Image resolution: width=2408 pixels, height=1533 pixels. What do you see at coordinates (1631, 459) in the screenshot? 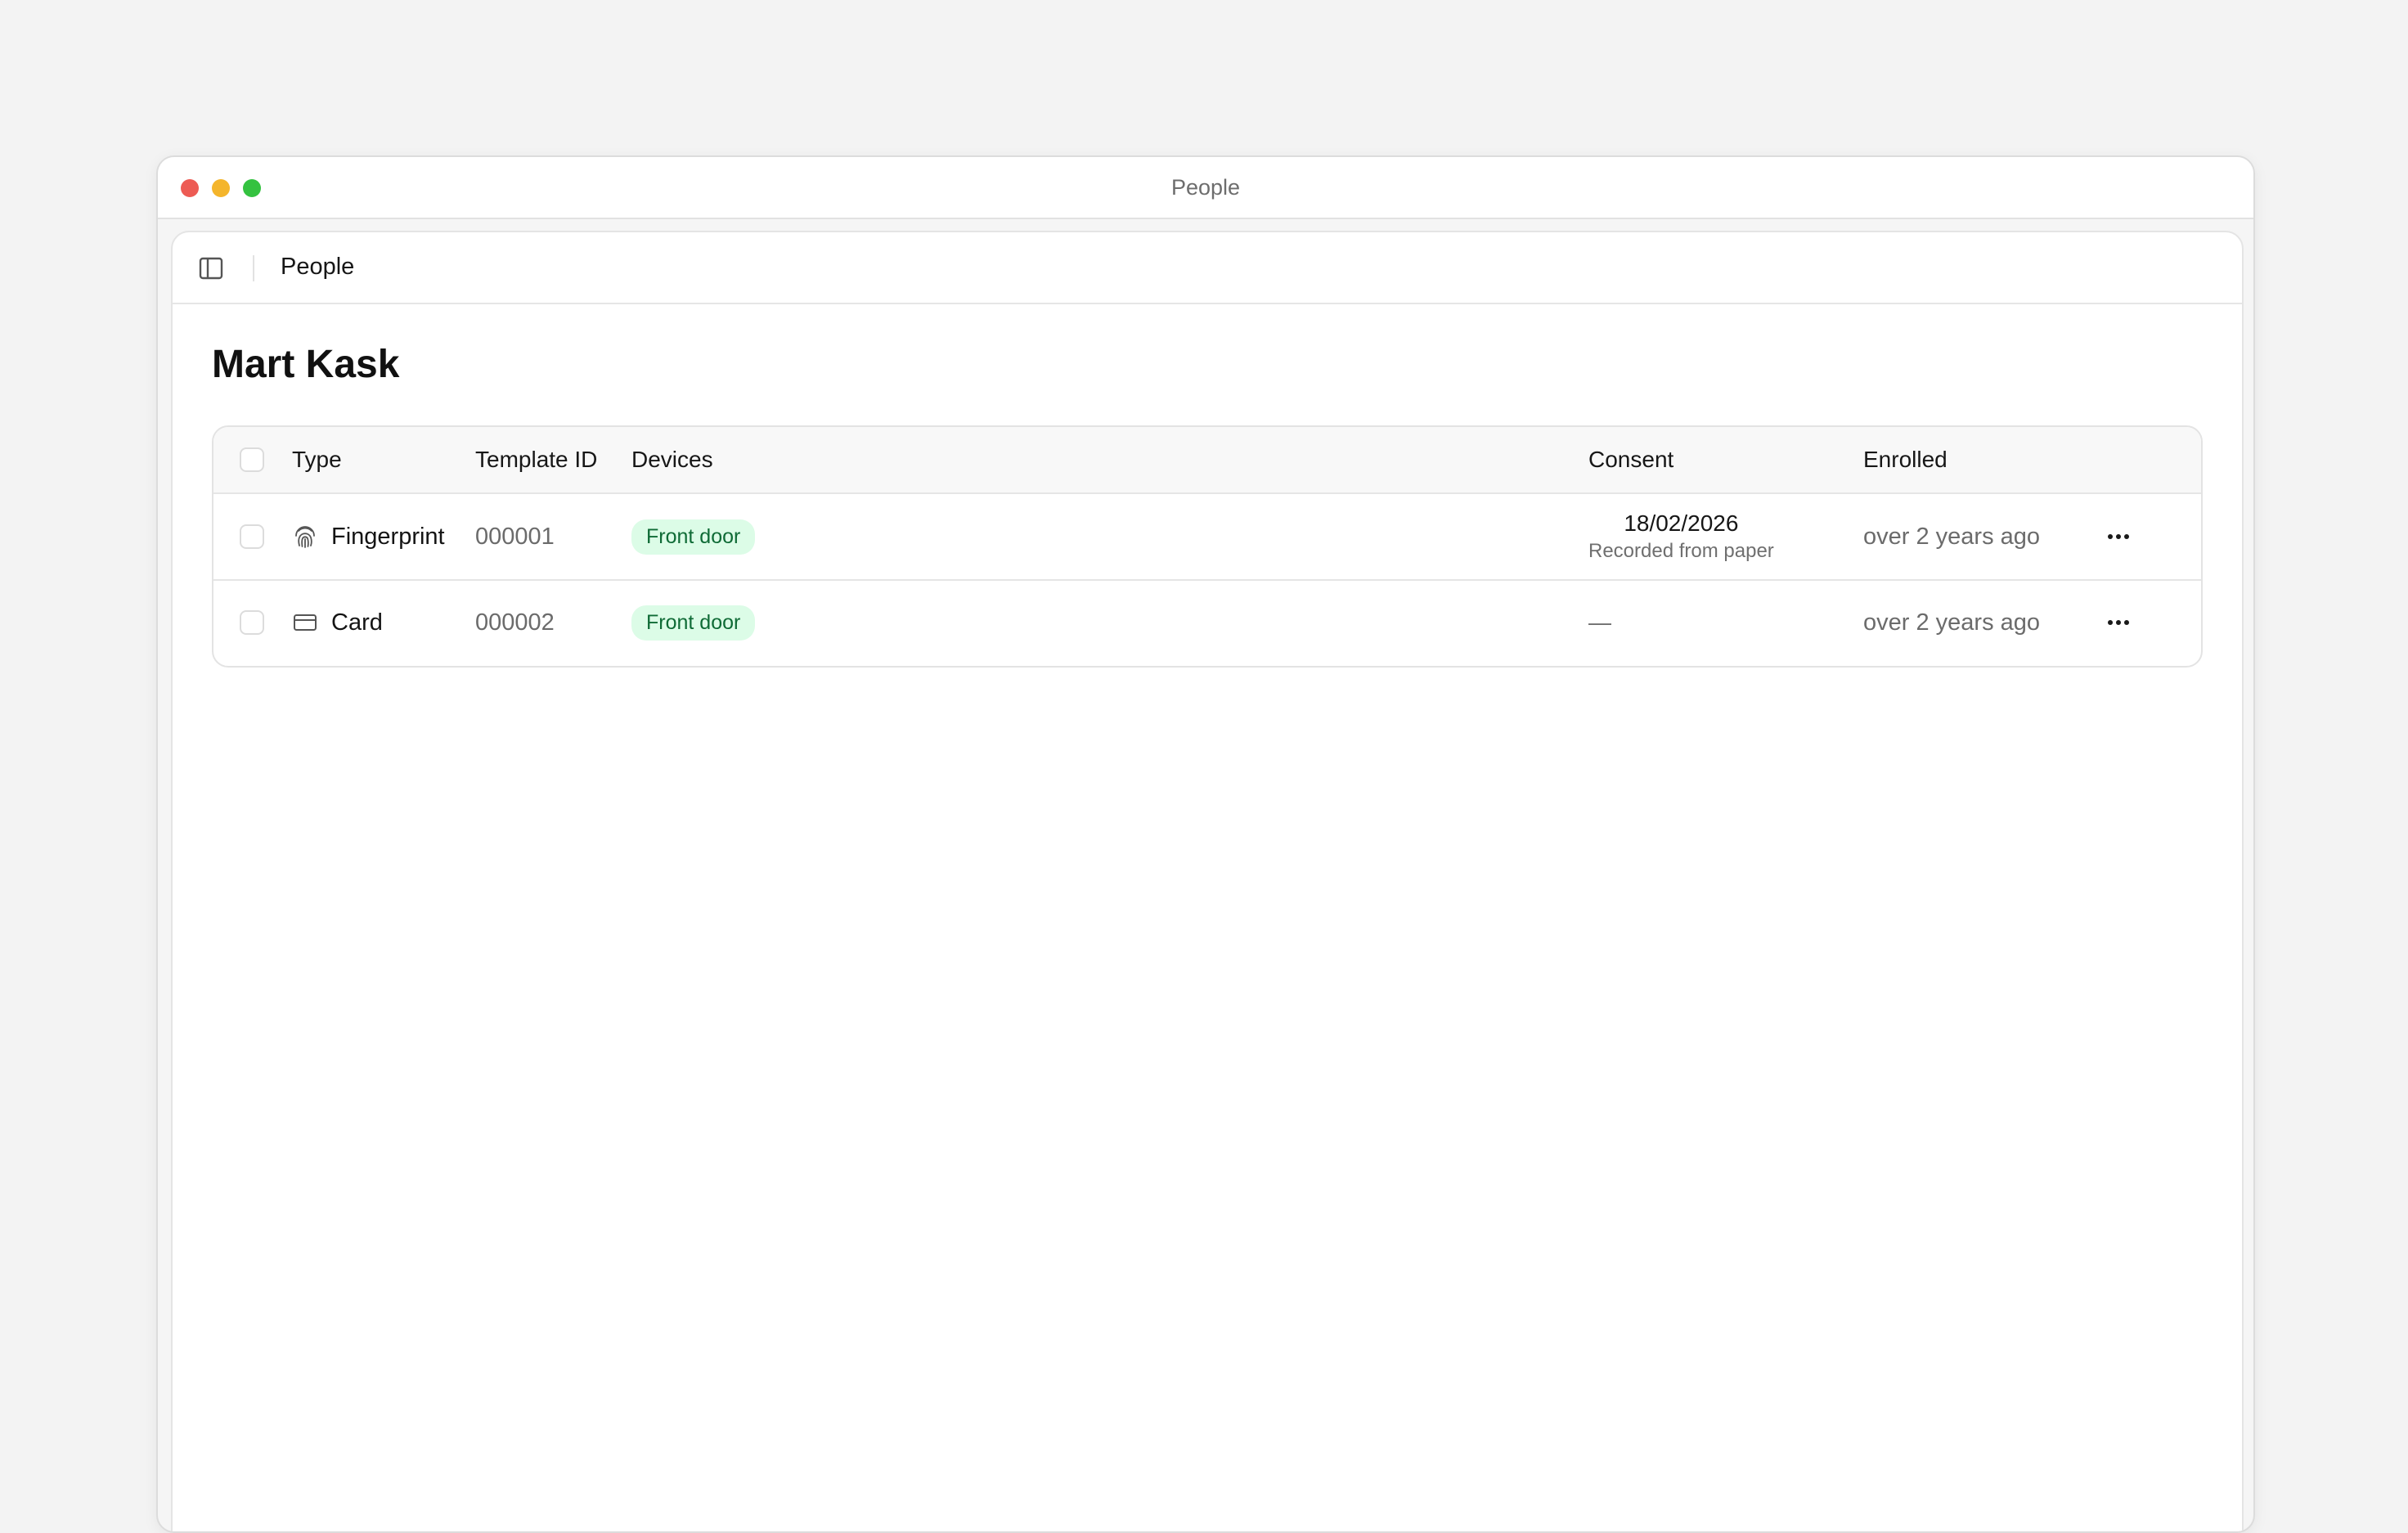
I see `column-header-consent: Consent` at bounding box center [1631, 459].